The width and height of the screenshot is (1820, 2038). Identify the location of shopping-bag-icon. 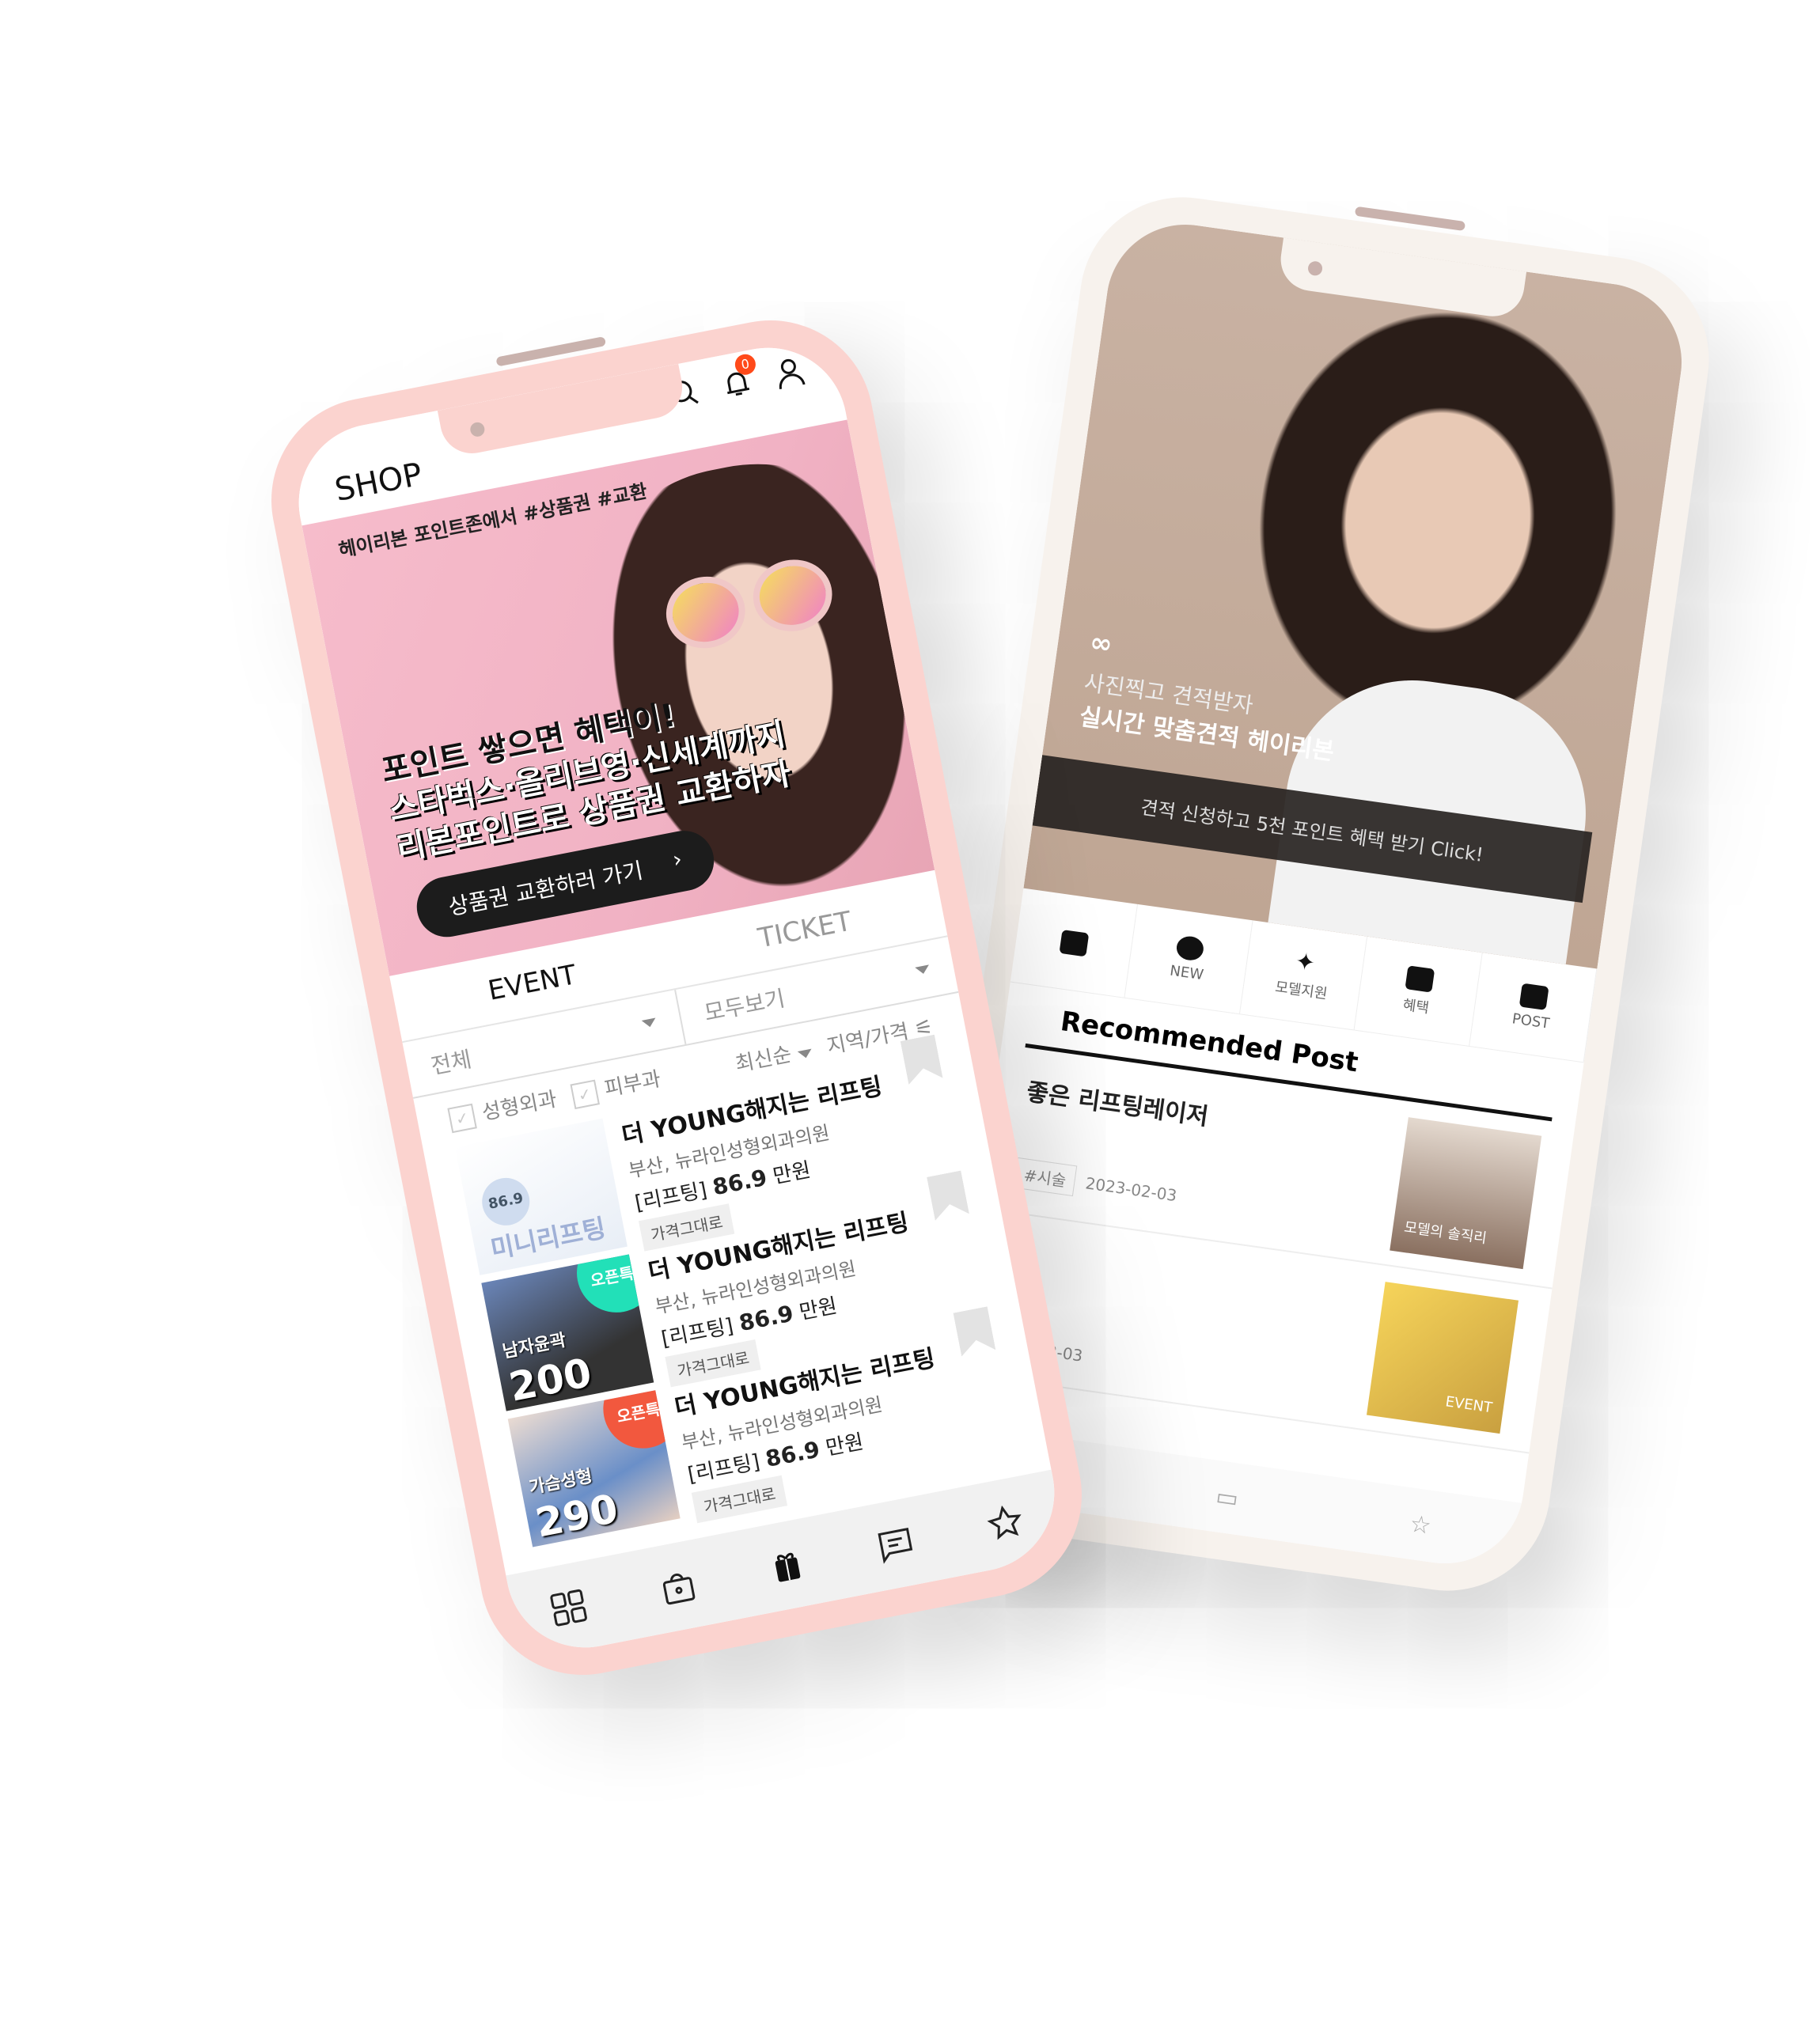
(678, 1587).